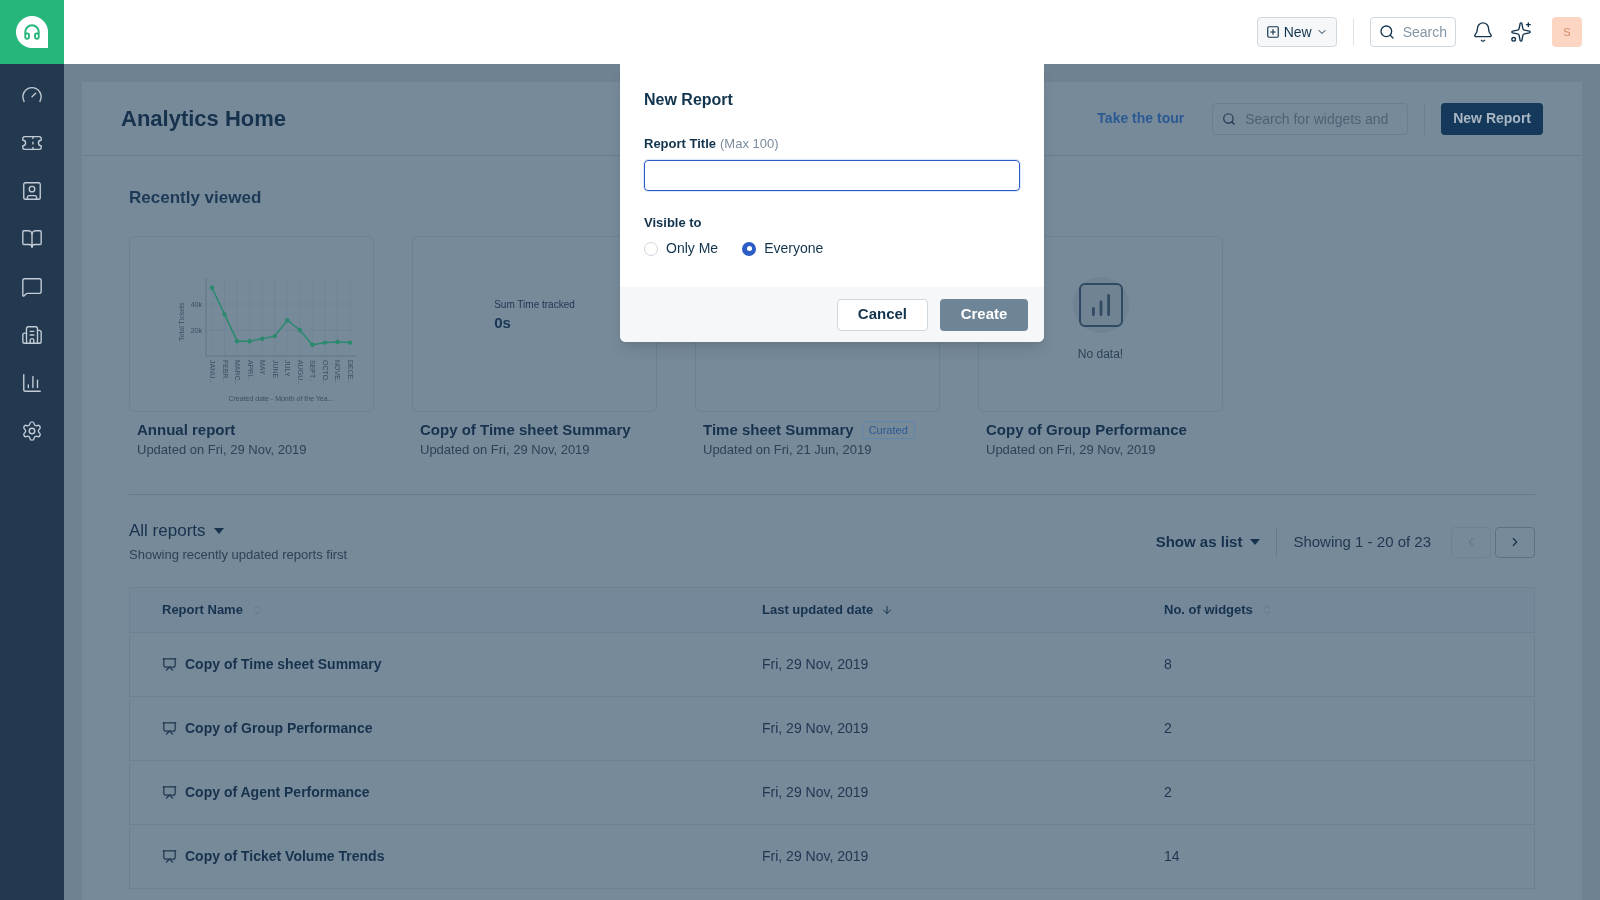 The image size is (1600, 900). Describe the element at coordinates (749, 144) in the screenshot. I see `field-hint: (Max 100)` at that location.